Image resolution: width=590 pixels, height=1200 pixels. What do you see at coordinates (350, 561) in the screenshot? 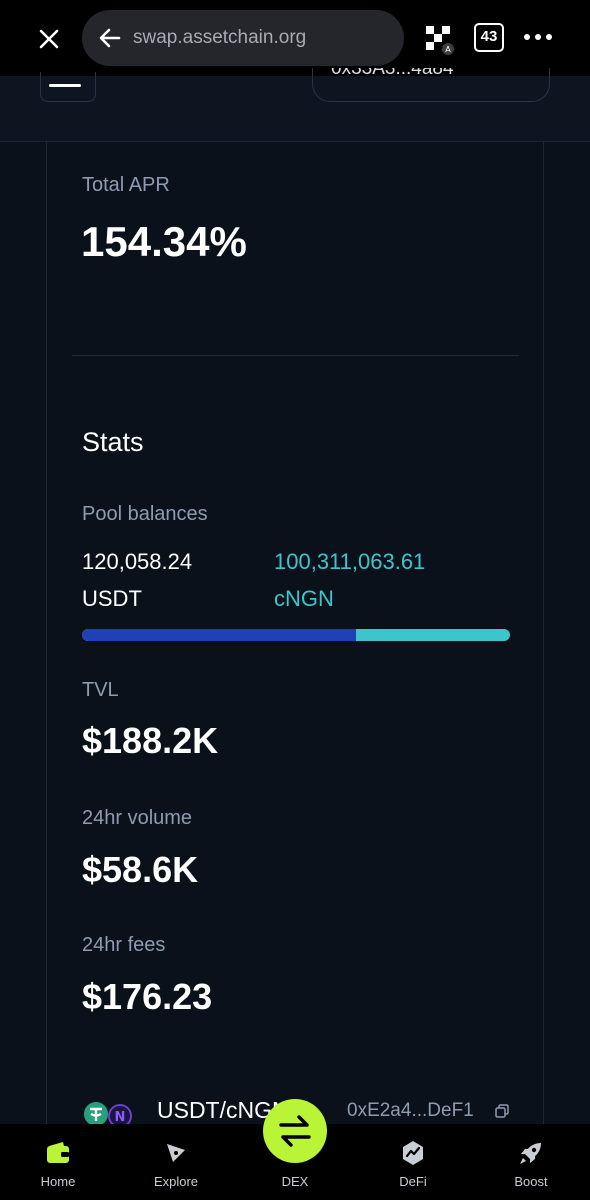
I see `token-b-amount: 100,311,063.61` at bounding box center [350, 561].